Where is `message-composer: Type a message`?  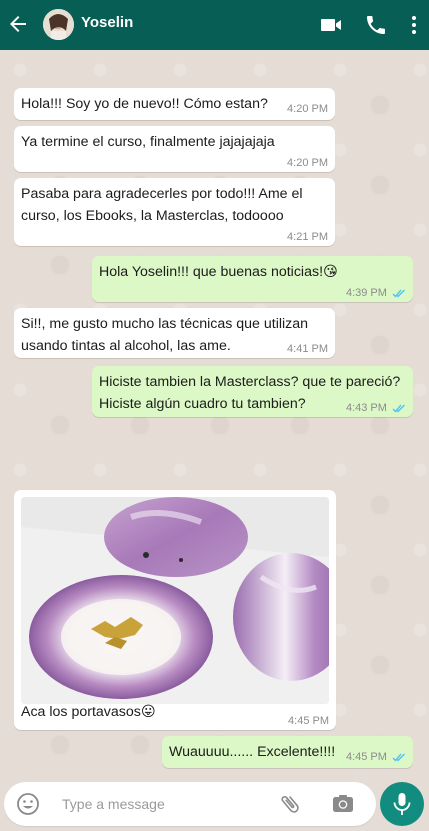 message-composer: Type a message is located at coordinates (190, 804).